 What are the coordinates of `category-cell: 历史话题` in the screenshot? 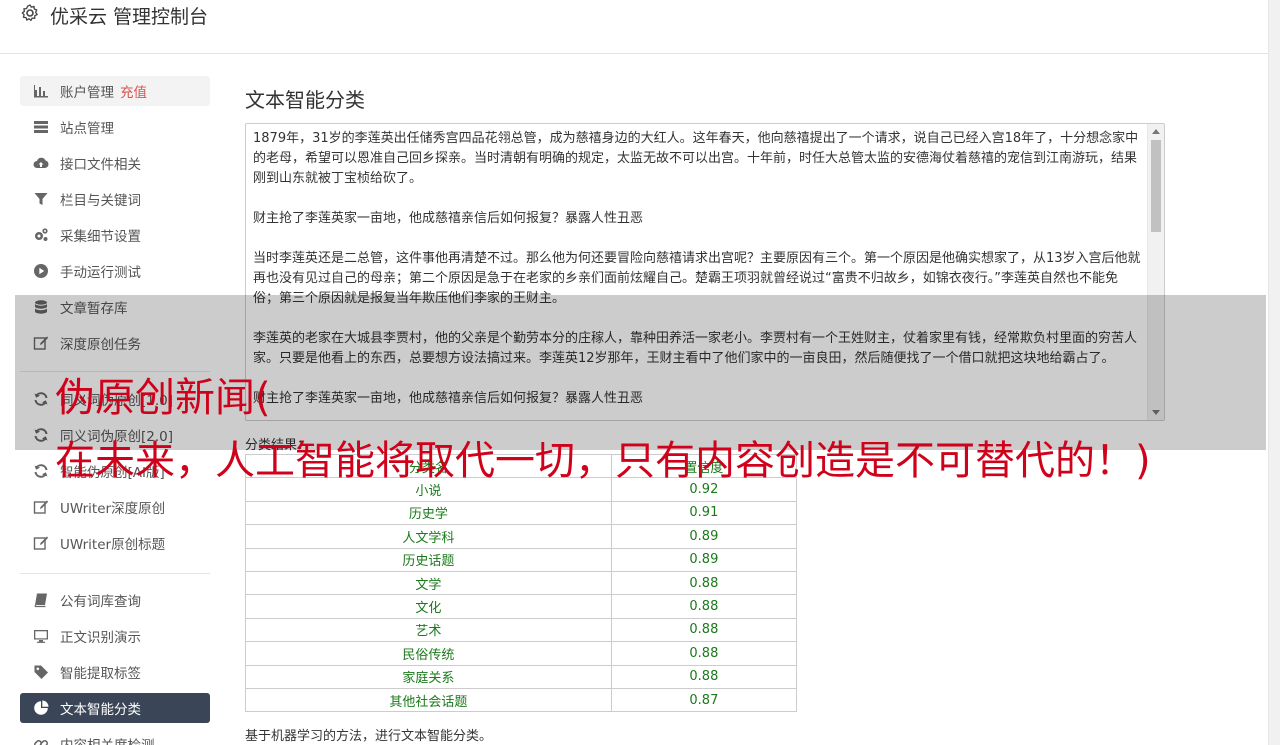 It's located at (428, 559).